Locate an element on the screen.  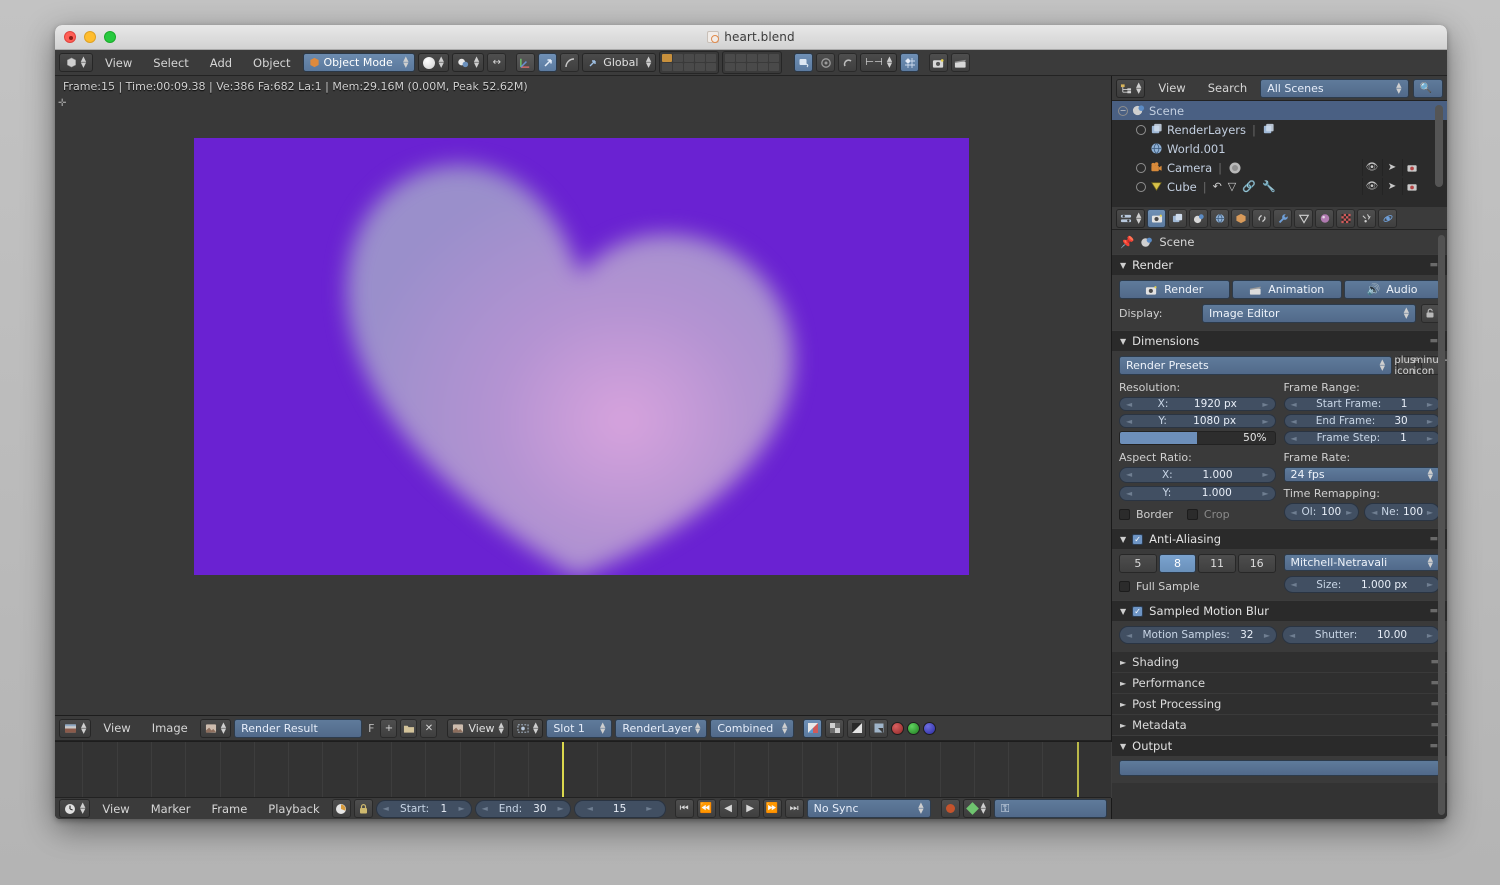
aa-sample-11: 11 is located at coordinates (1217, 563).